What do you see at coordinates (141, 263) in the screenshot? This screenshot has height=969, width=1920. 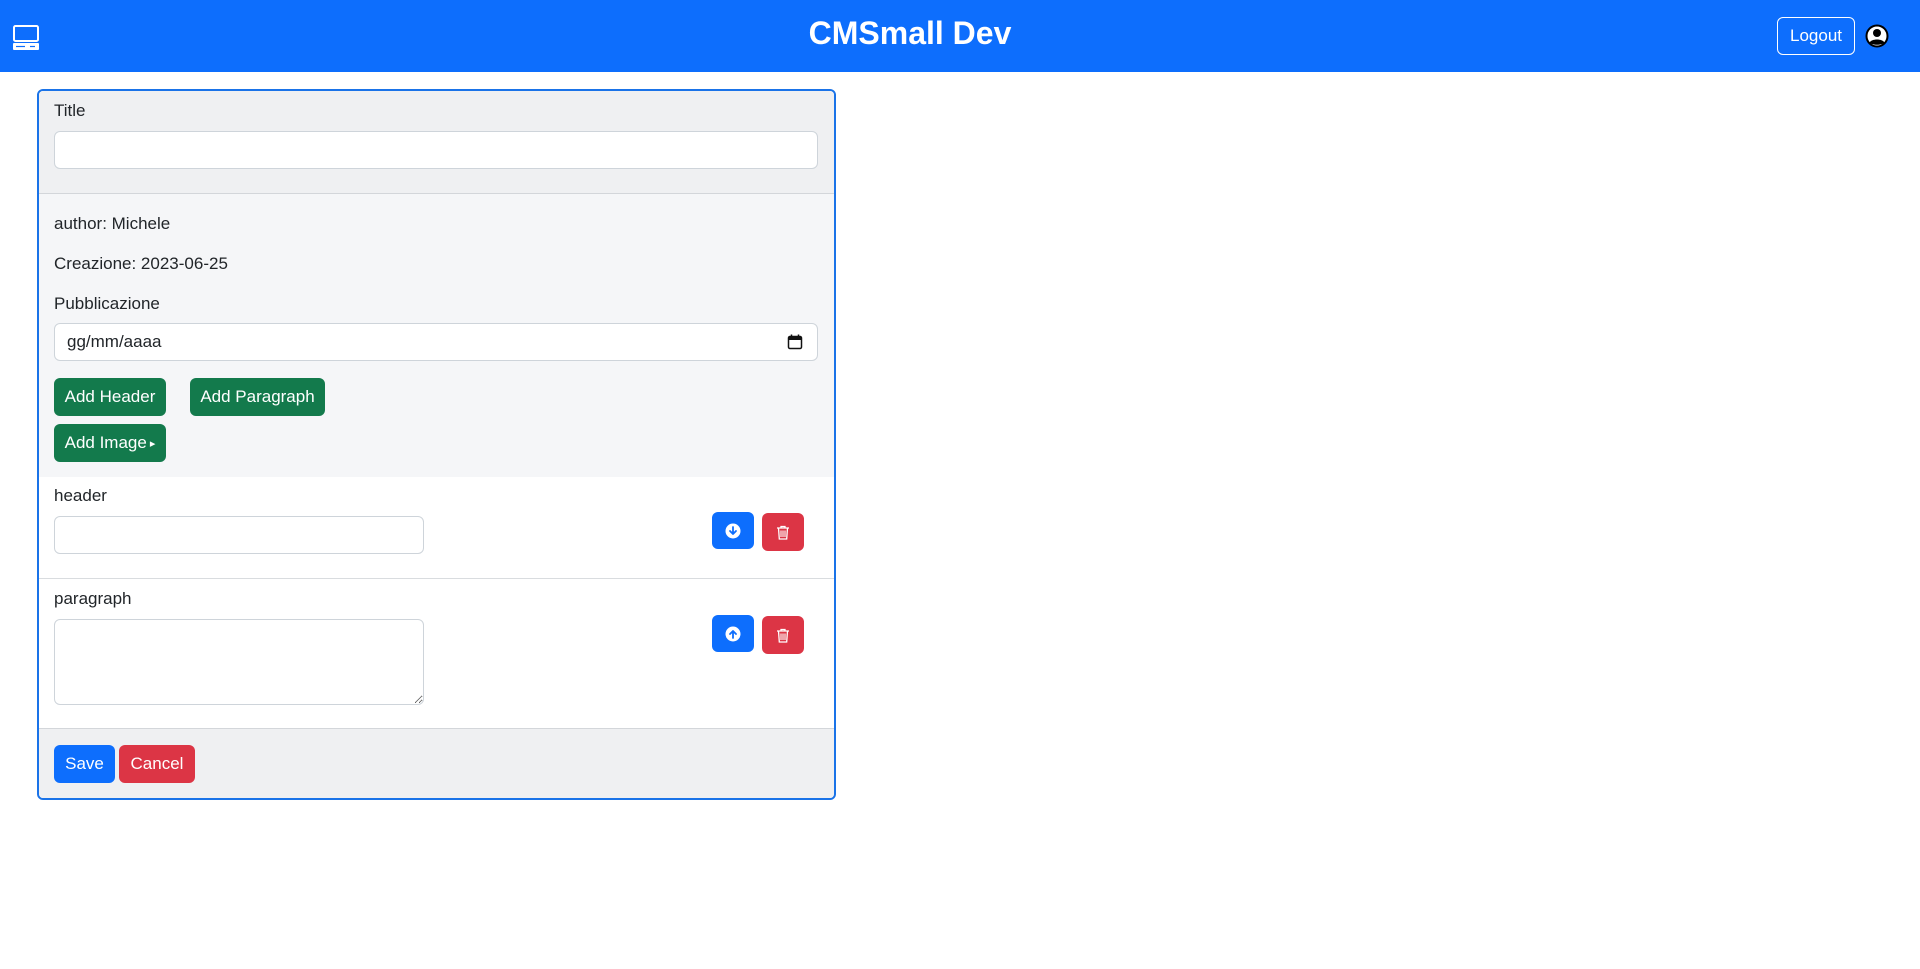 I see `creation-date-text: Creazione: 2023-06-25` at bounding box center [141, 263].